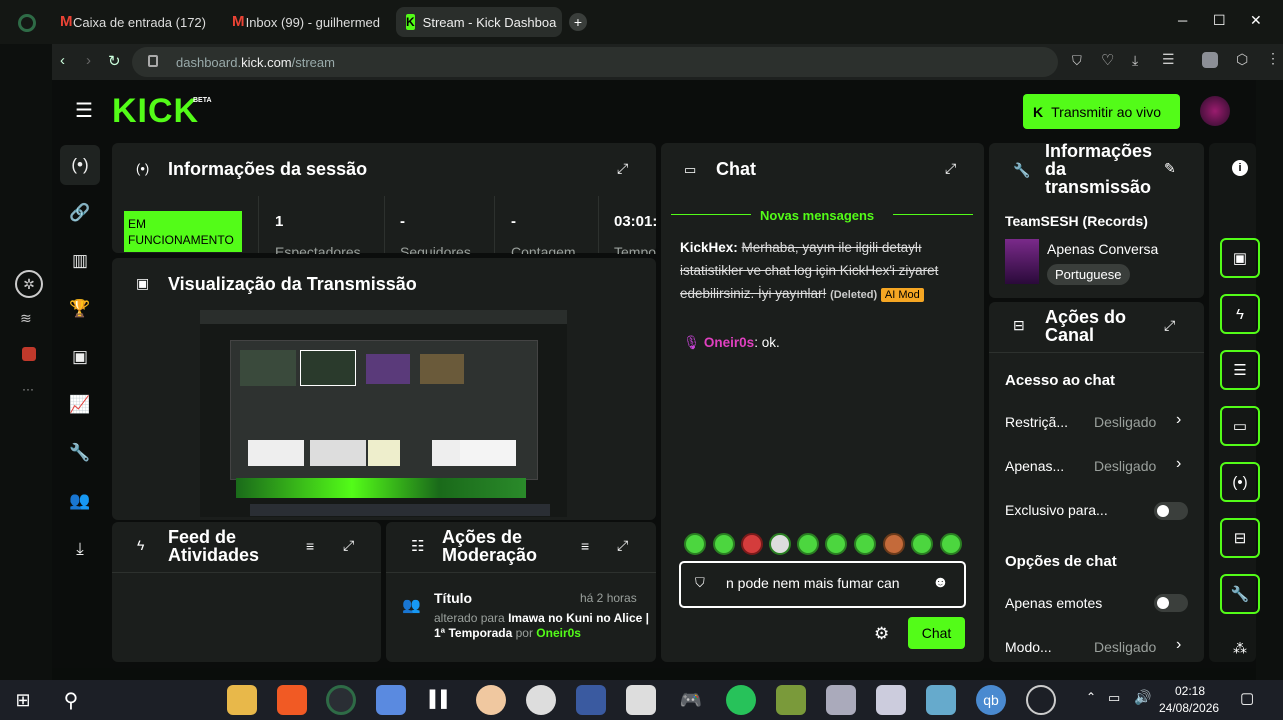  I want to click on store-icon, so click(391, 700).